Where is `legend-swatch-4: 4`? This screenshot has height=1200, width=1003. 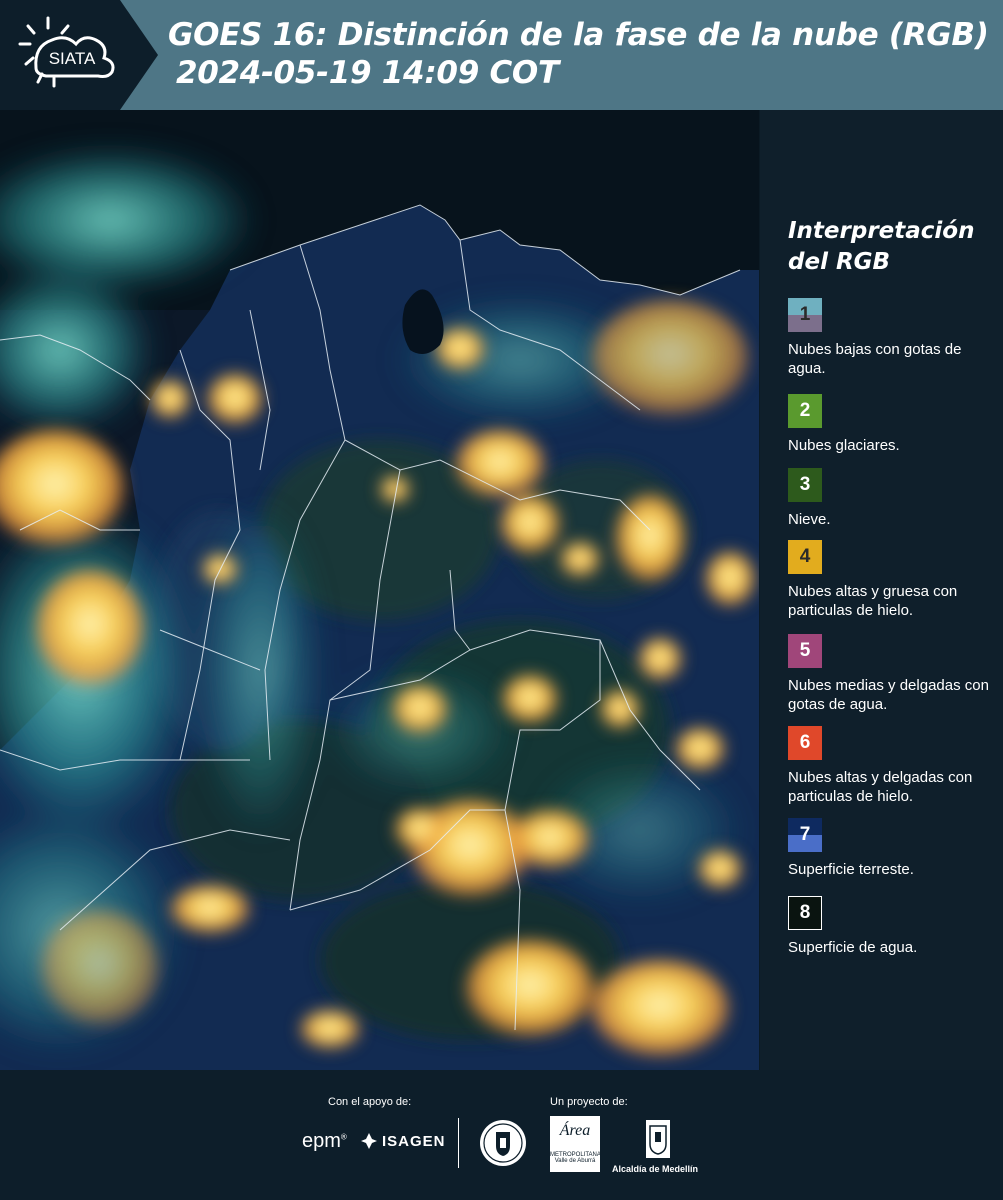 legend-swatch-4: 4 is located at coordinates (805, 557).